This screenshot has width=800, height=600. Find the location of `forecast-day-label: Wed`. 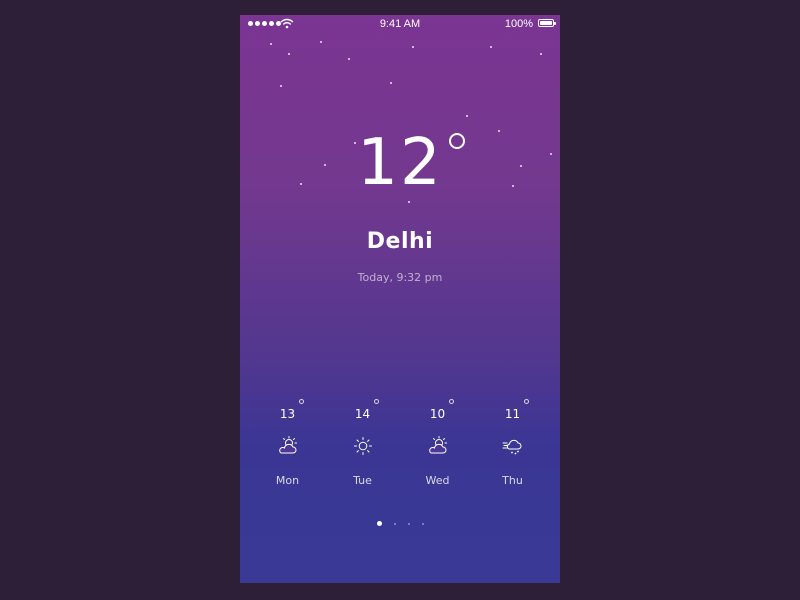

forecast-day-label: Wed is located at coordinates (437, 480).